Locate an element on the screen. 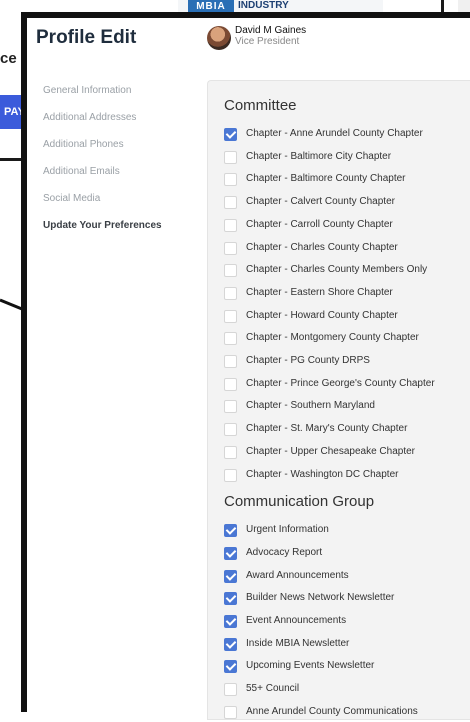 Image resolution: width=470 pixels, height=722 pixels. checkbox-row: Chapter - Howard County Chapter is located at coordinates (347, 317).